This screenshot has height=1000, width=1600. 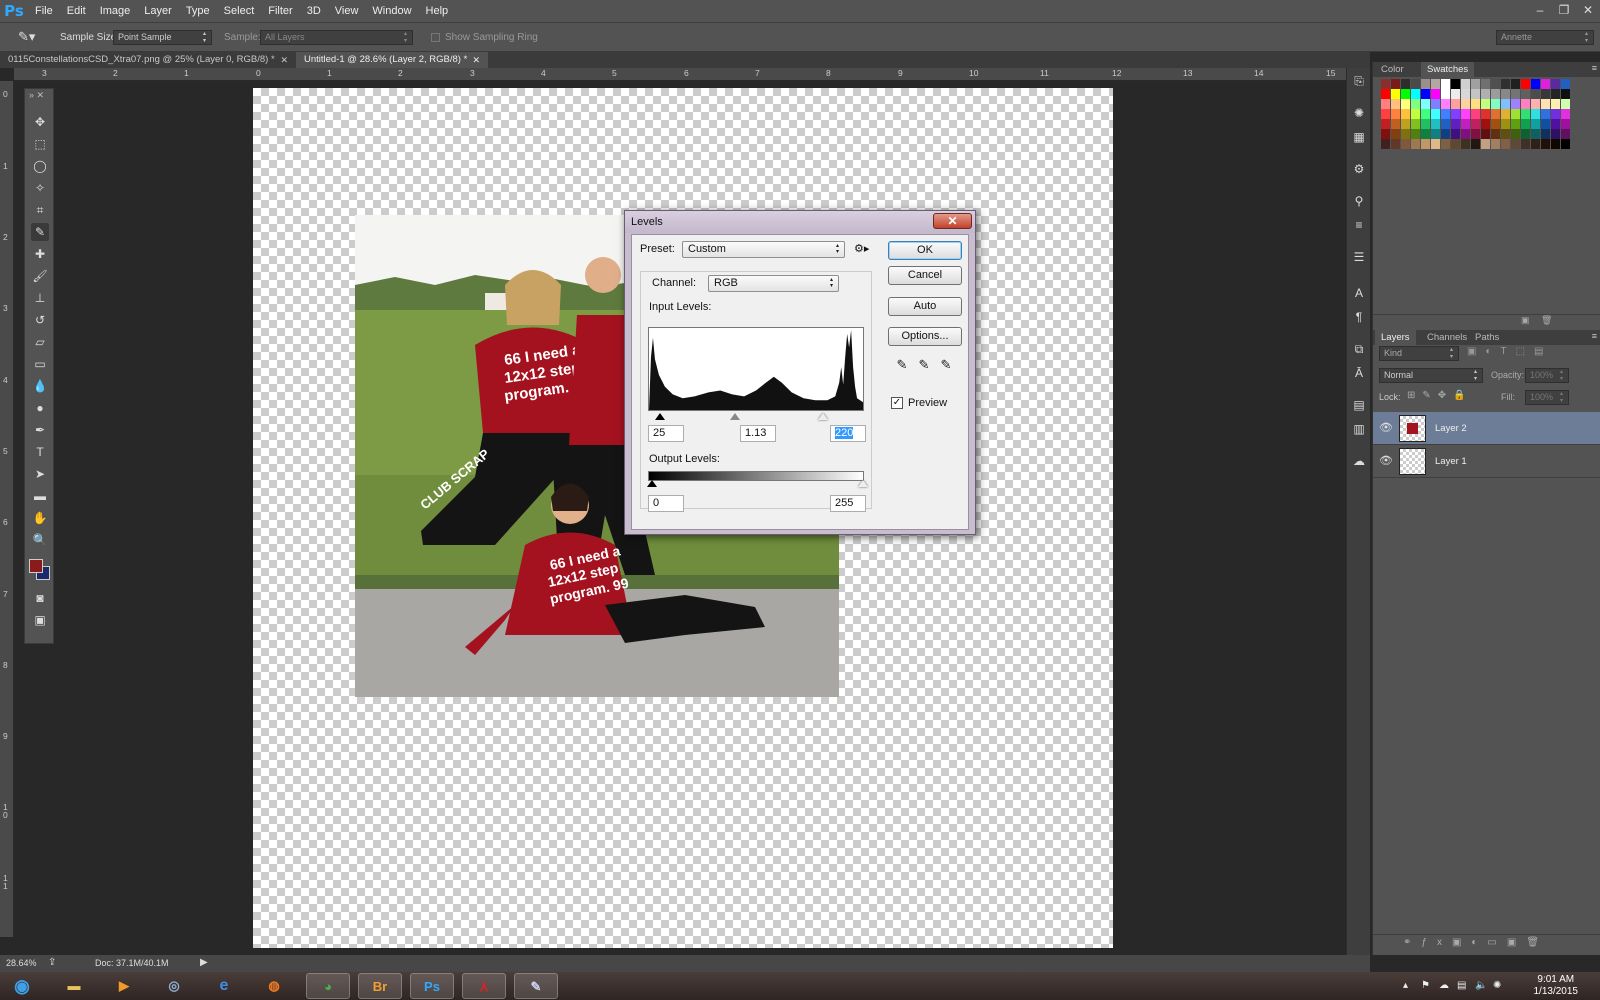 What do you see at coordinates (1444, 985) in the screenshot?
I see `tray-cloud-icon: ☁` at bounding box center [1444, 985].